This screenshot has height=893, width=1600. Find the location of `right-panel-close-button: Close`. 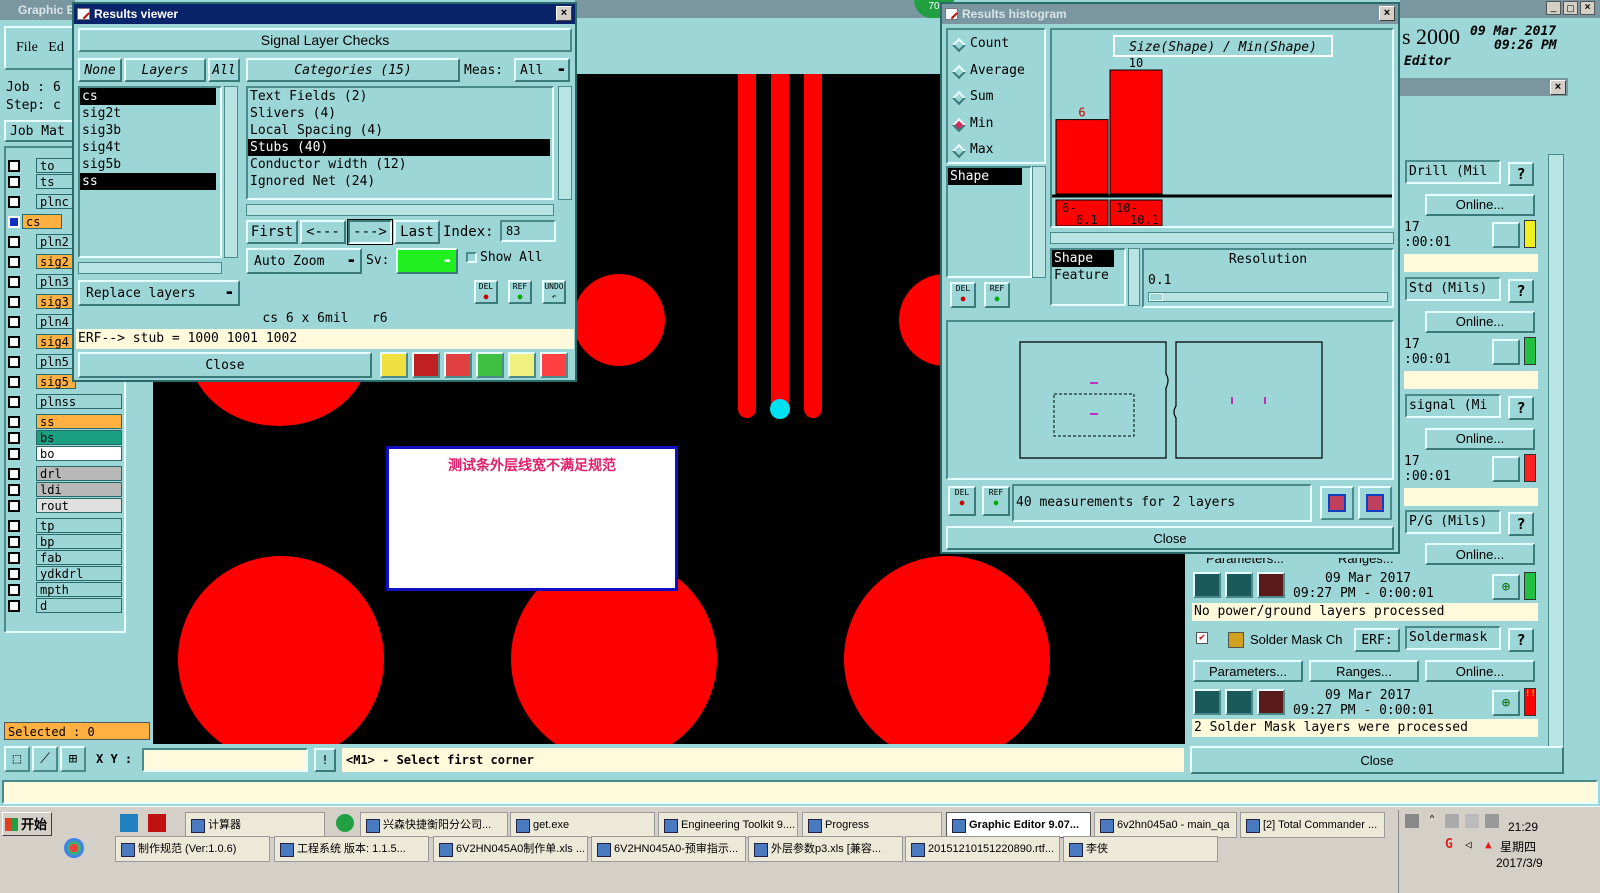

right-panel-close-button: Close is located at coordinates (1377, 760).